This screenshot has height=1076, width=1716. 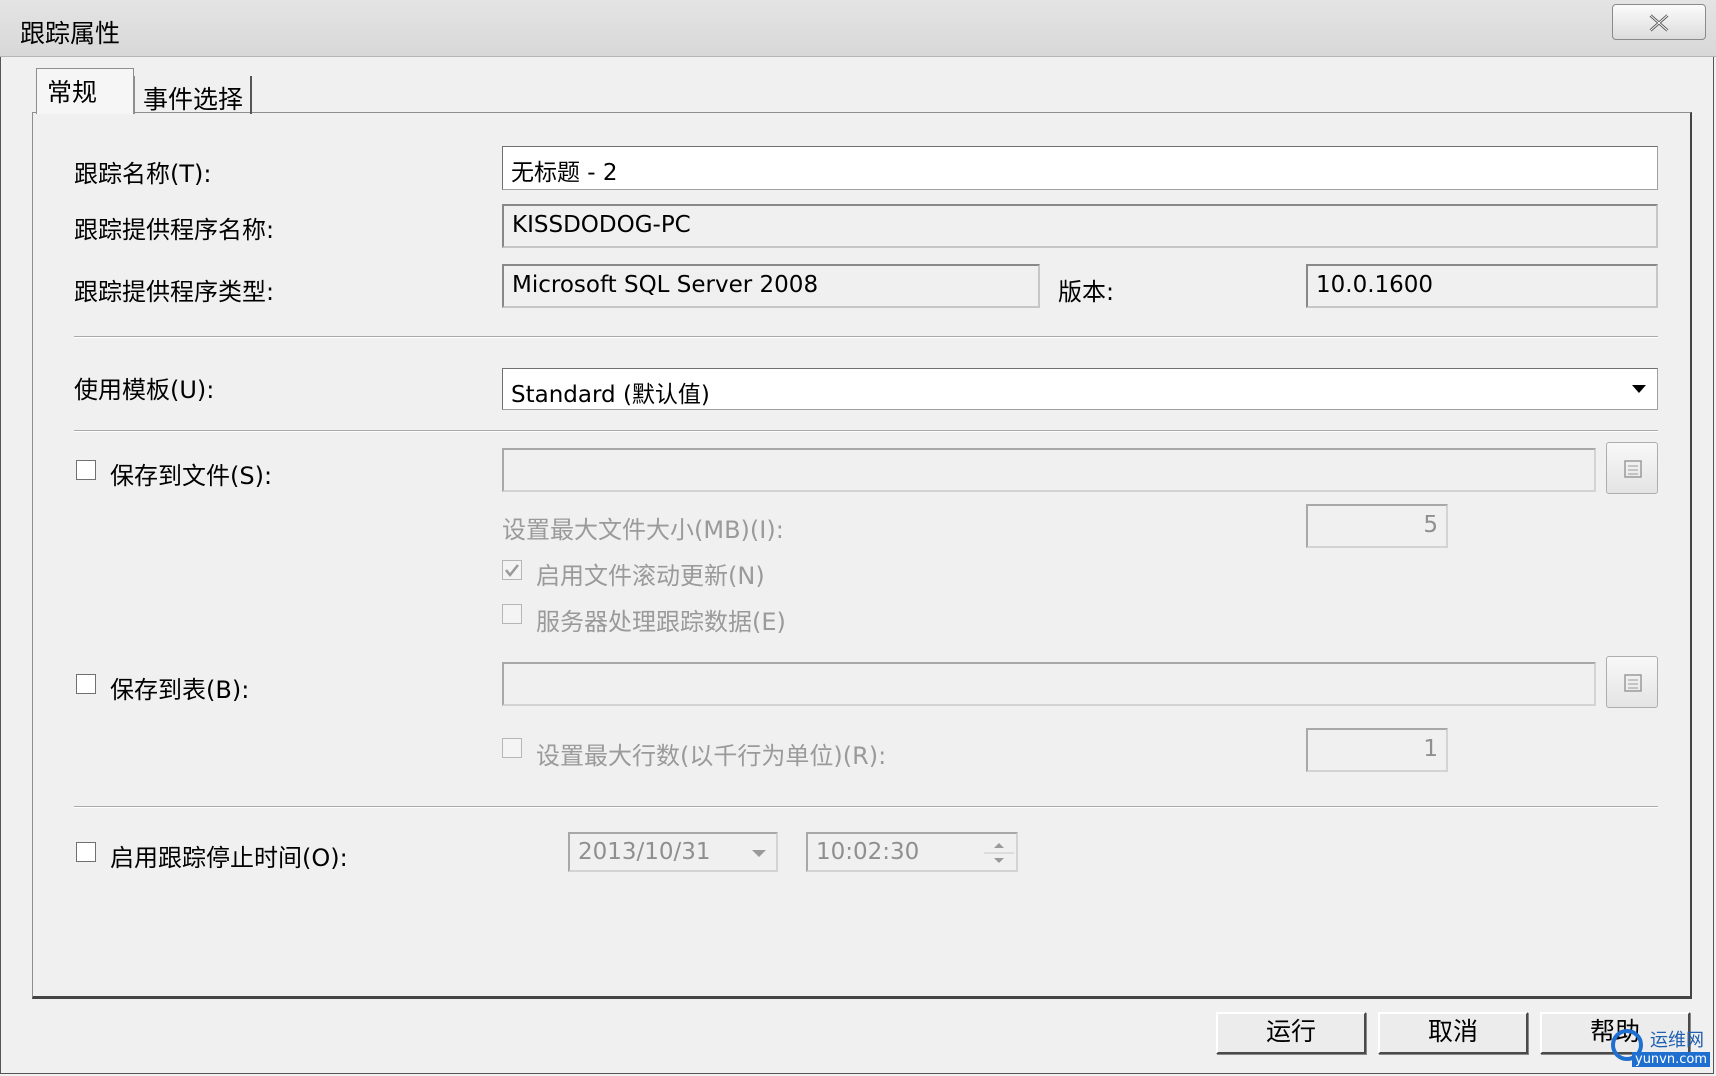 I want to click on table-input, so click(x=1049, y=684).